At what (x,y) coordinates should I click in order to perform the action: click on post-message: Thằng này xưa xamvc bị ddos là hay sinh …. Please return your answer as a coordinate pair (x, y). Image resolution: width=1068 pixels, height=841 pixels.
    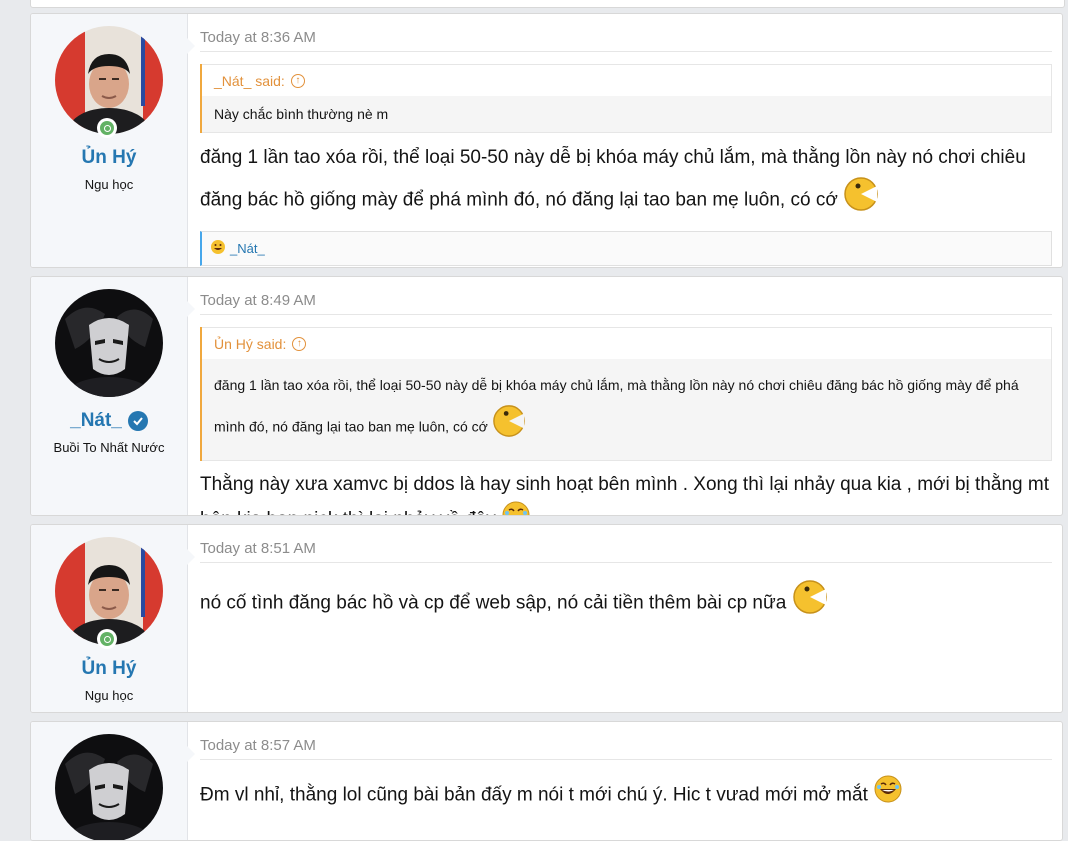
    Looking at the image, I should click on (626, 492).